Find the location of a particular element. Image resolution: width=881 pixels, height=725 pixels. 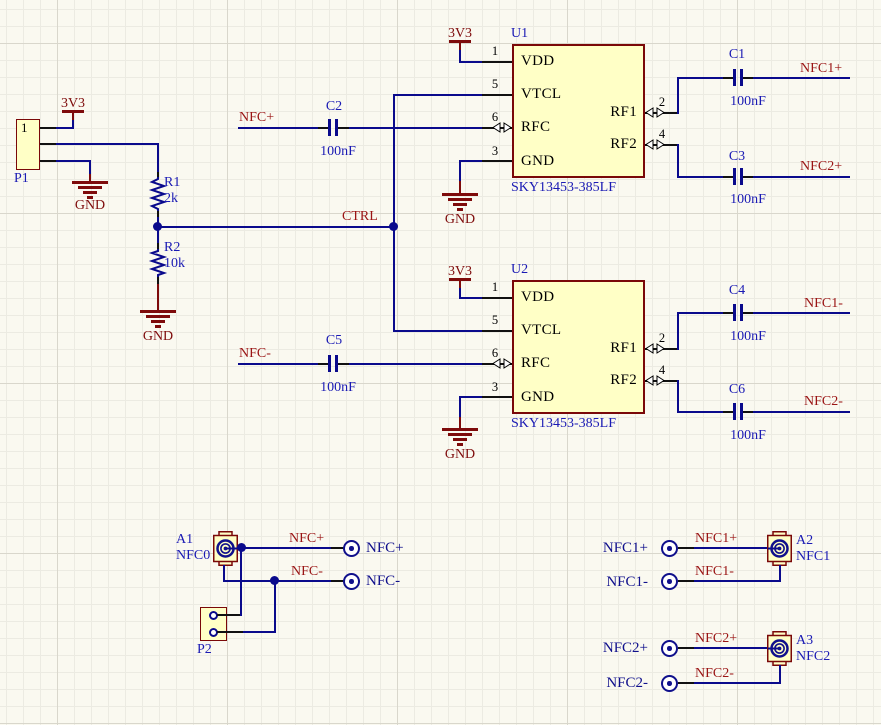

u2-pin1-number: 1 is located at coordinates (495, 287).